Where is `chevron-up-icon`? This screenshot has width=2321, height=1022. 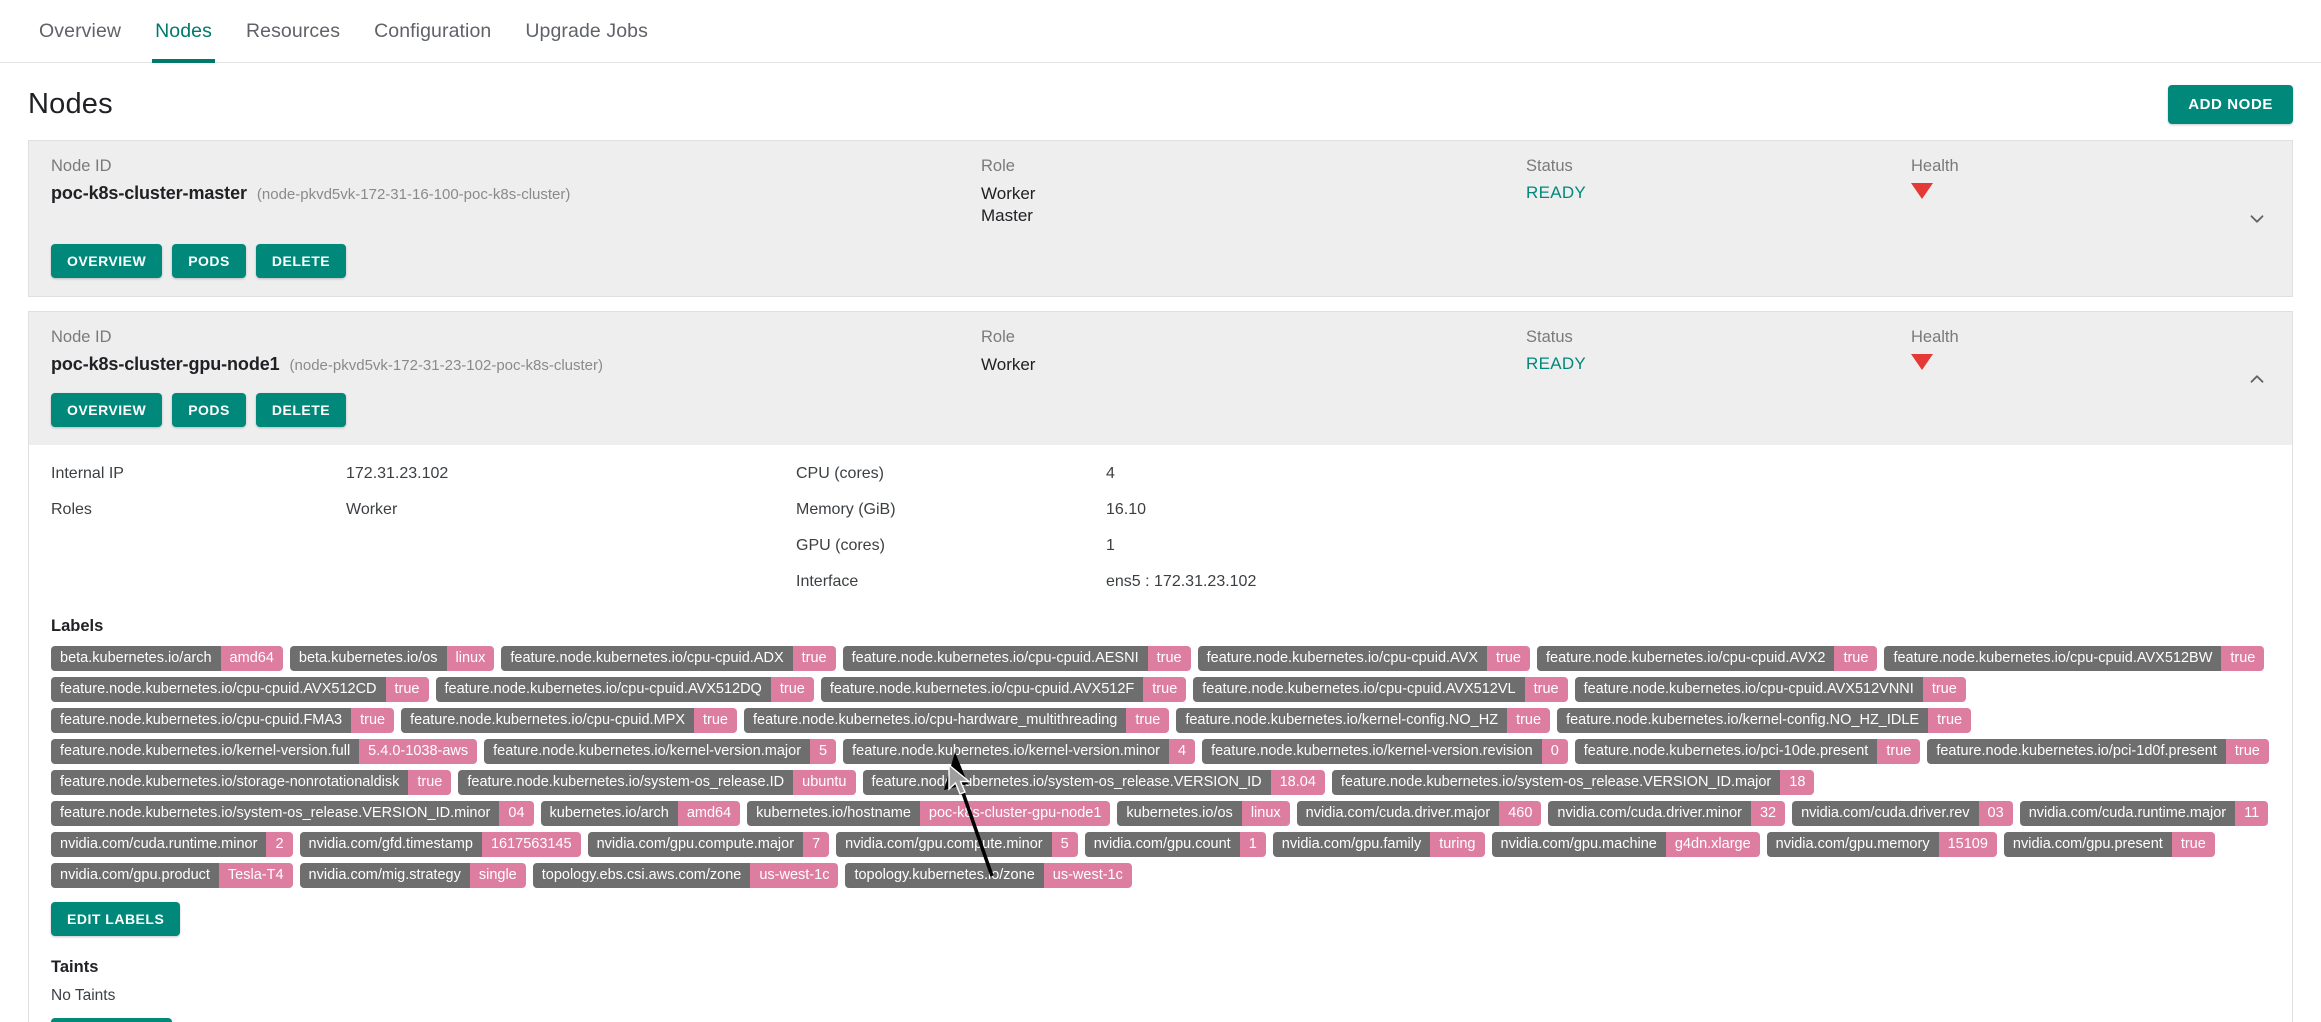 chevron-up-icon is located at coordinates (2257, 379).